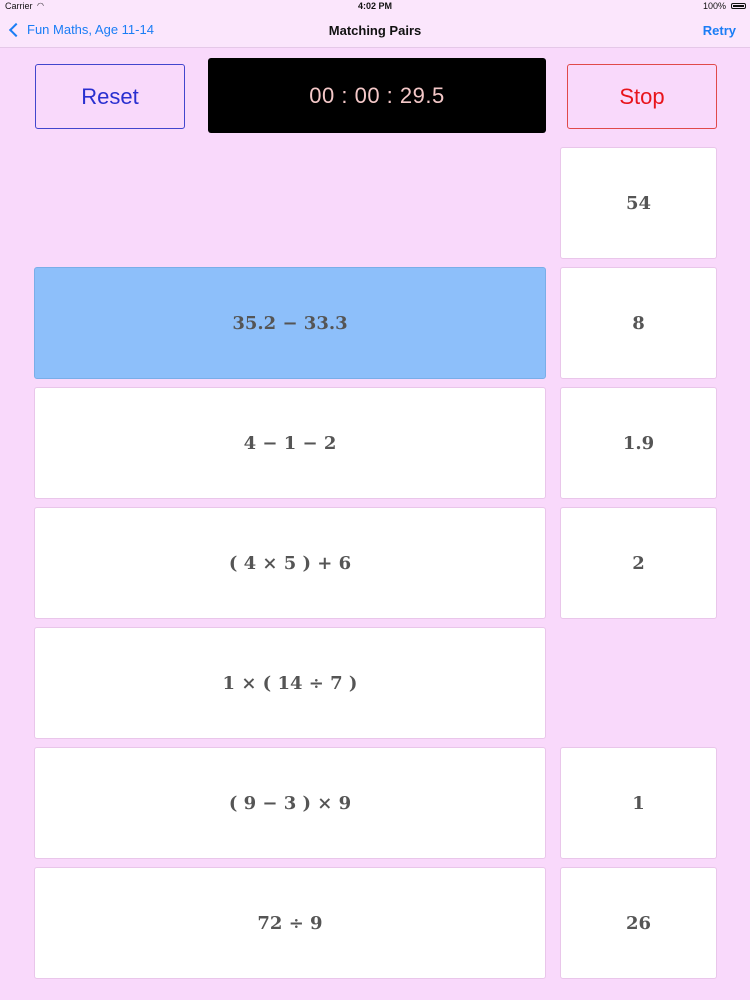  What do you see at coordinates (714, 6) in the screenshot?
I see `battery-percent: 100%` at bounding box center [714, 6].